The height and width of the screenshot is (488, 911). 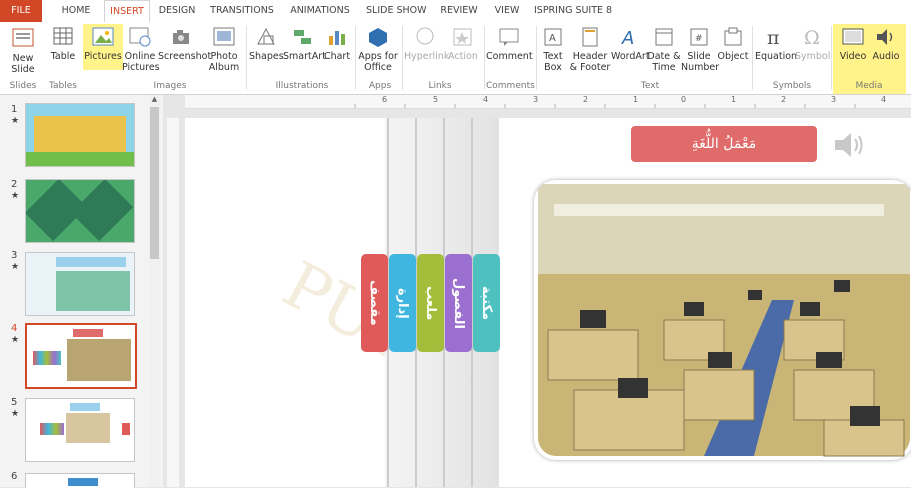 I want to click on smartart-button: SmartArt, so click(x=304, y=43).